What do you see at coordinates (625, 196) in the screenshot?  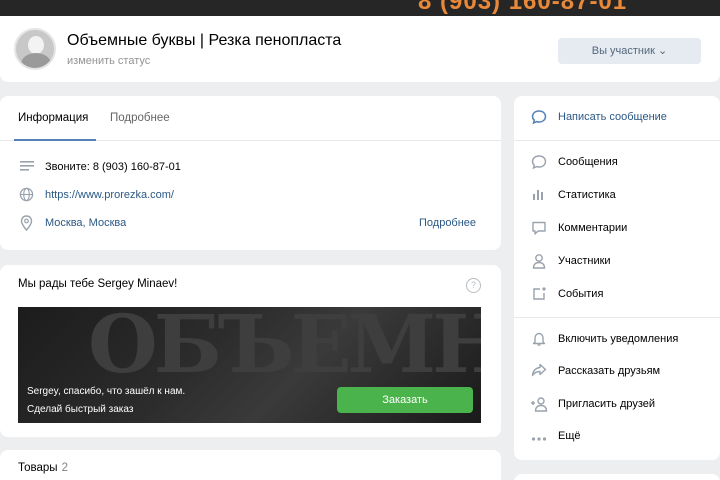 I see `sidebar-item-statistics: Статистика` at bounding box center [625, 196].